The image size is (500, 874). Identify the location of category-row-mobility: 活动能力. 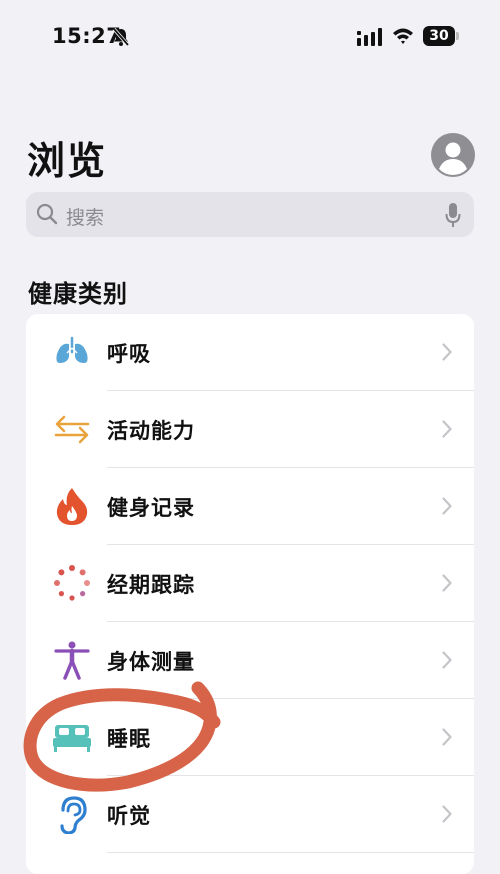
(250, 429).